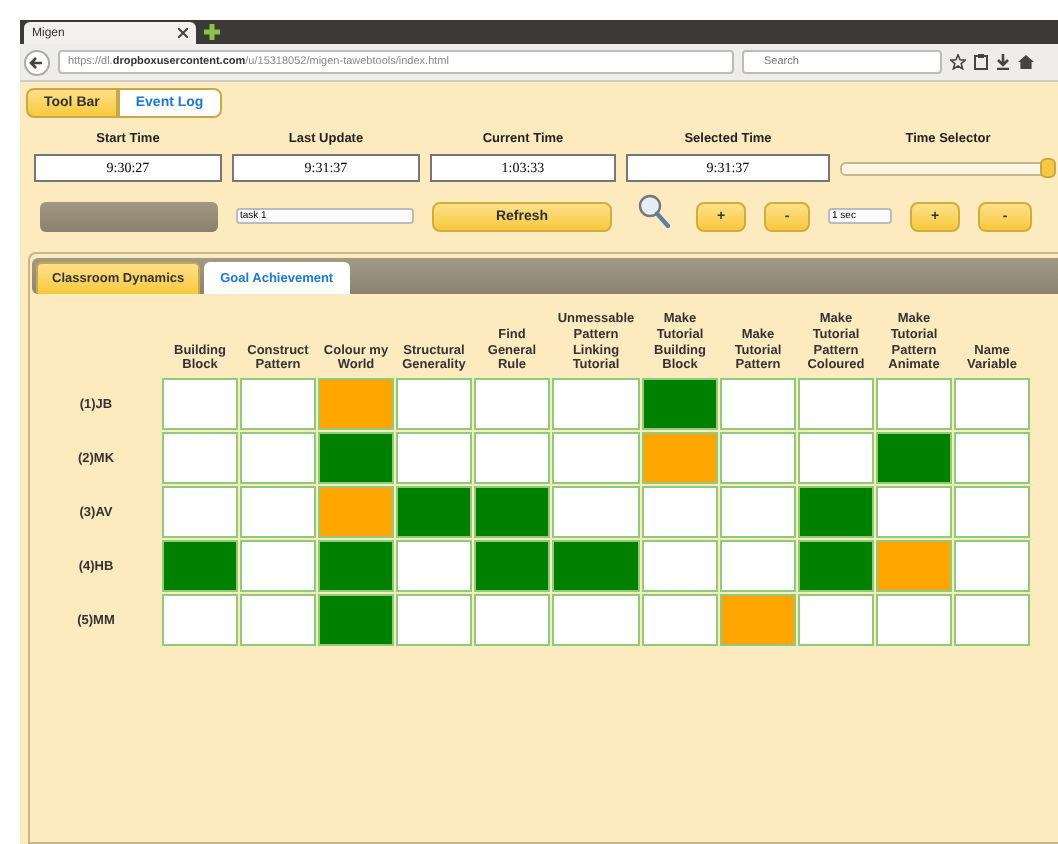 The image size is (1058, 844). What do you see at coordinates (654, 211) in the screenshot?
I see `search-icon` at bounding box center [654, 211].